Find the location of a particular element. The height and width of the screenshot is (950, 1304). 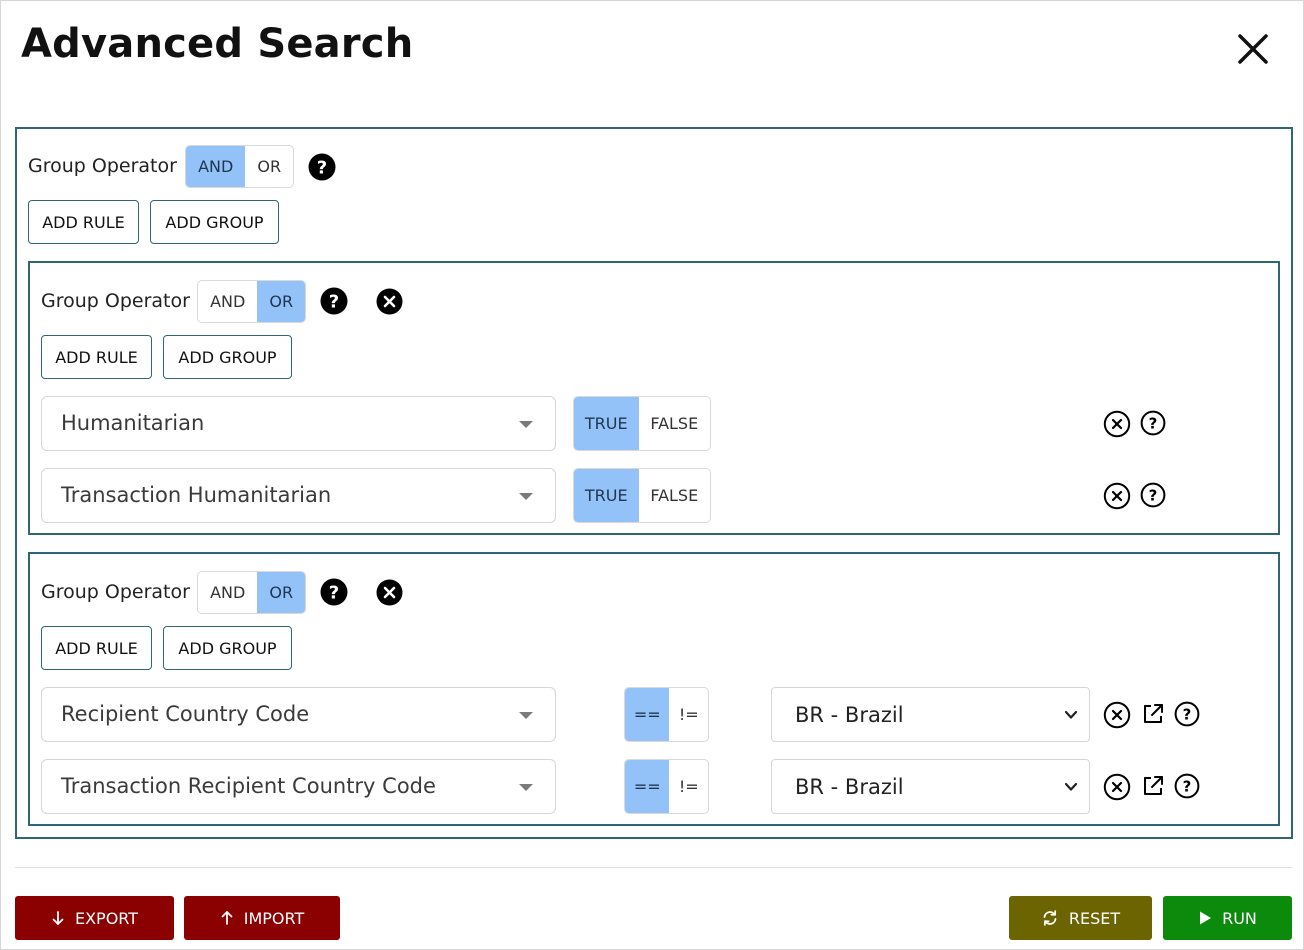

export-label: EXPORT is located at coordinates (106, 918).